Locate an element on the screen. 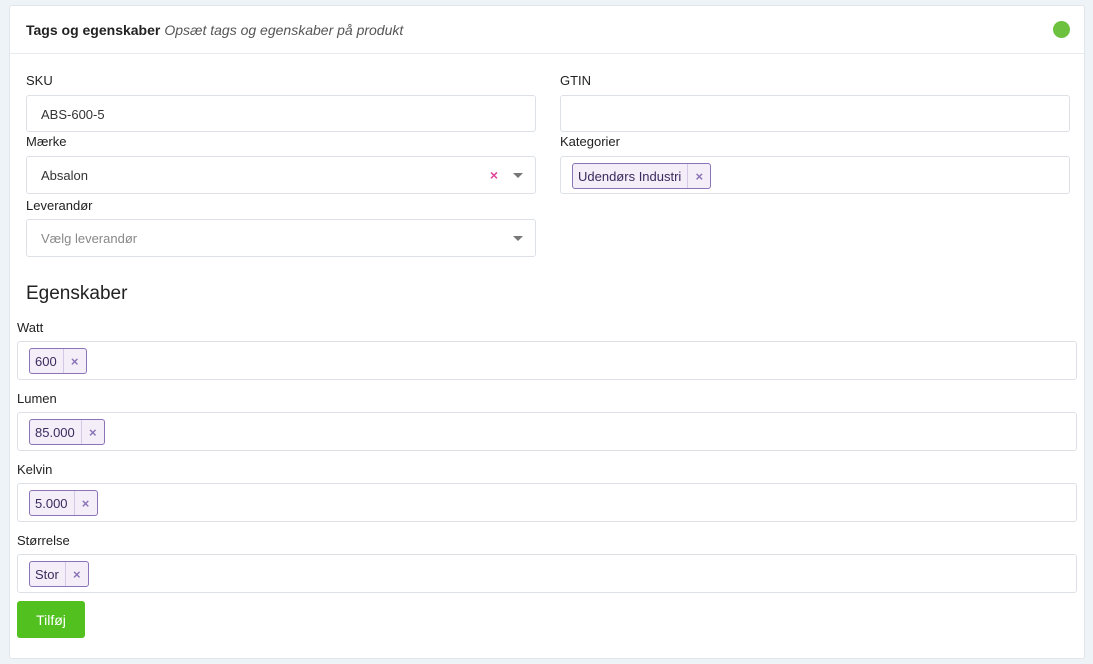  kelvin-tag: 5.000 × is located at coordinates (63, 503).